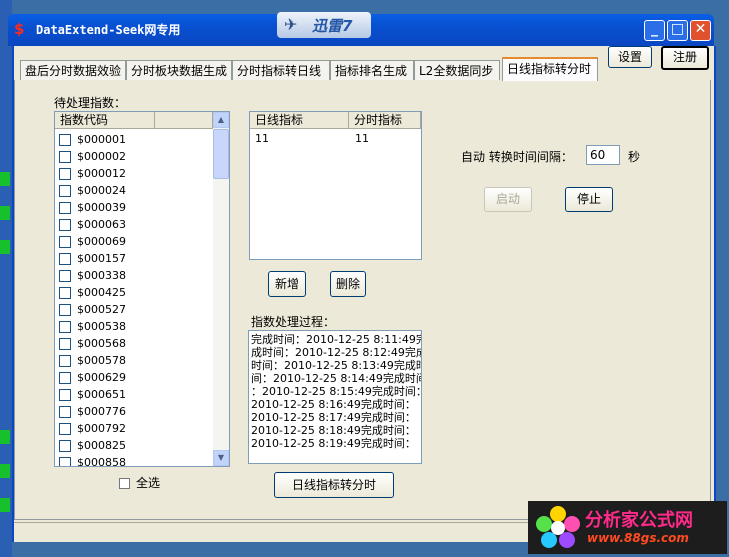 This screenshot has width=729, height=557. Describe the element at coordinates (105, 120) in the screenshot. I see `column-header-code: 指数代码` at that location.